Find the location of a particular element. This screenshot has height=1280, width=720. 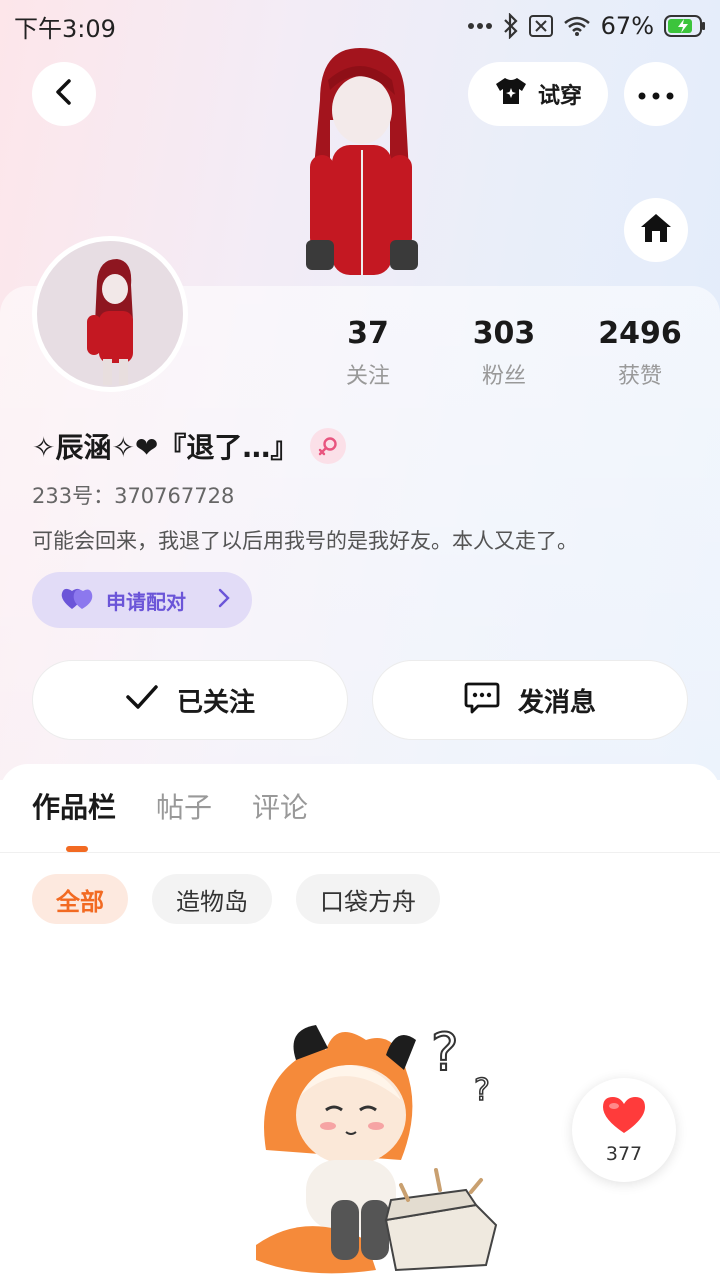

chevron-left-icon is located at coordinates (64, 94).